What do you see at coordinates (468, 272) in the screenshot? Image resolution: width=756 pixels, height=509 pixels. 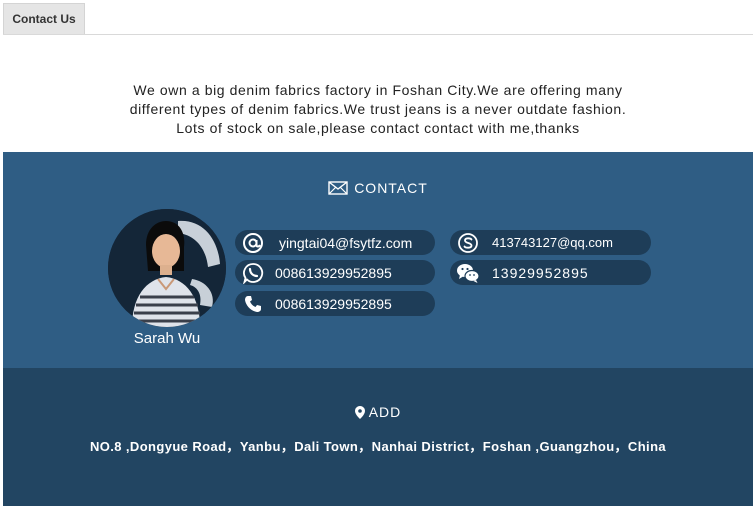 I see `wechat-icon` at bounding box center [468, 272].